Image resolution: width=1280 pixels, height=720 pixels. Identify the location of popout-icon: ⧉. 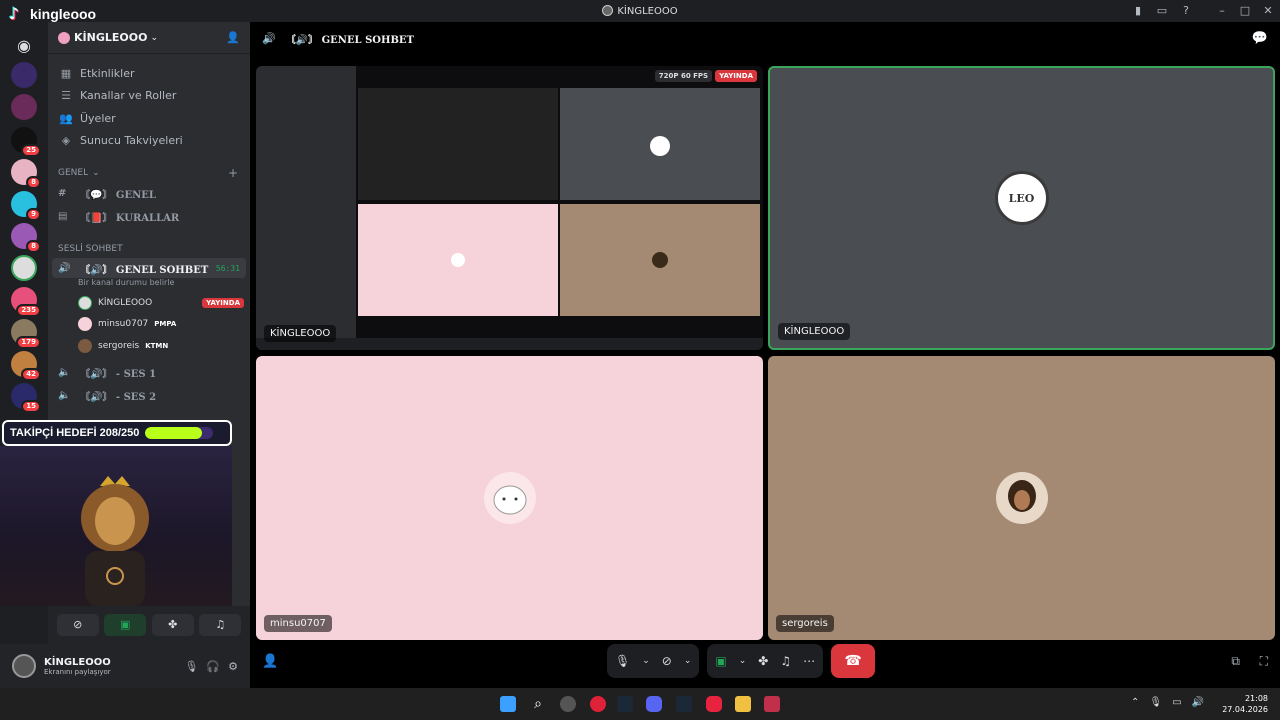
(1235, 661).